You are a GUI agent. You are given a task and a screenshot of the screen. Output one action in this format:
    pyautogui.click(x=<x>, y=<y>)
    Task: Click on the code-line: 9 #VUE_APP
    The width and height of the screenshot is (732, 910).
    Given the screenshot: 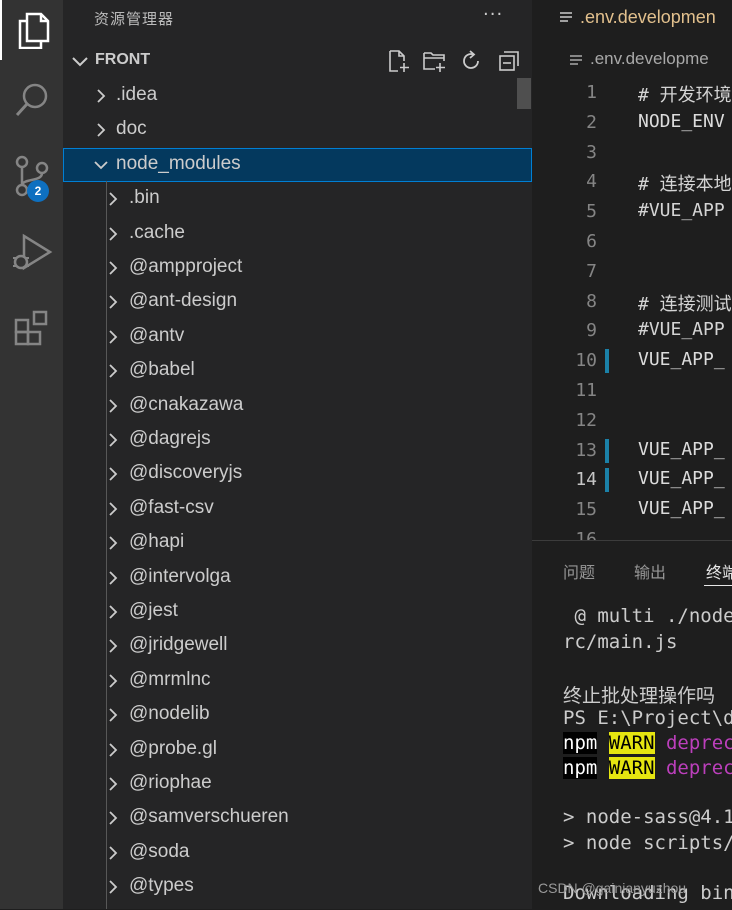 What is the action you would take?
    pyautogui.click(x=632, y=331)
    